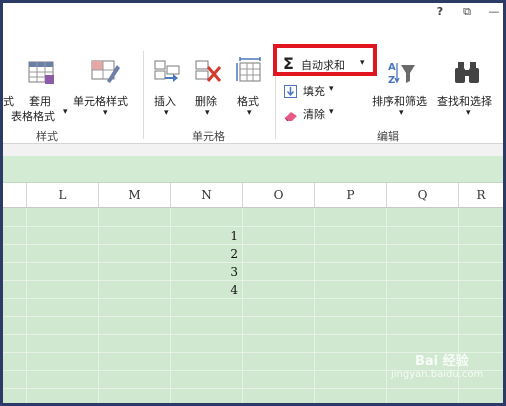 This screenshot has width=506, height=406. I want to click on cell-styles-label: 单元格样式, so click(100, 101).